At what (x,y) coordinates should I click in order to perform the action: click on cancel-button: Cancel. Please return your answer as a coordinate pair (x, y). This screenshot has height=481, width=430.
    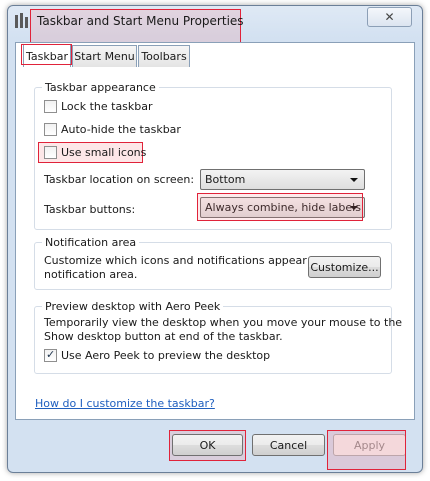
    Looking at the image, I should click on (288, 445).